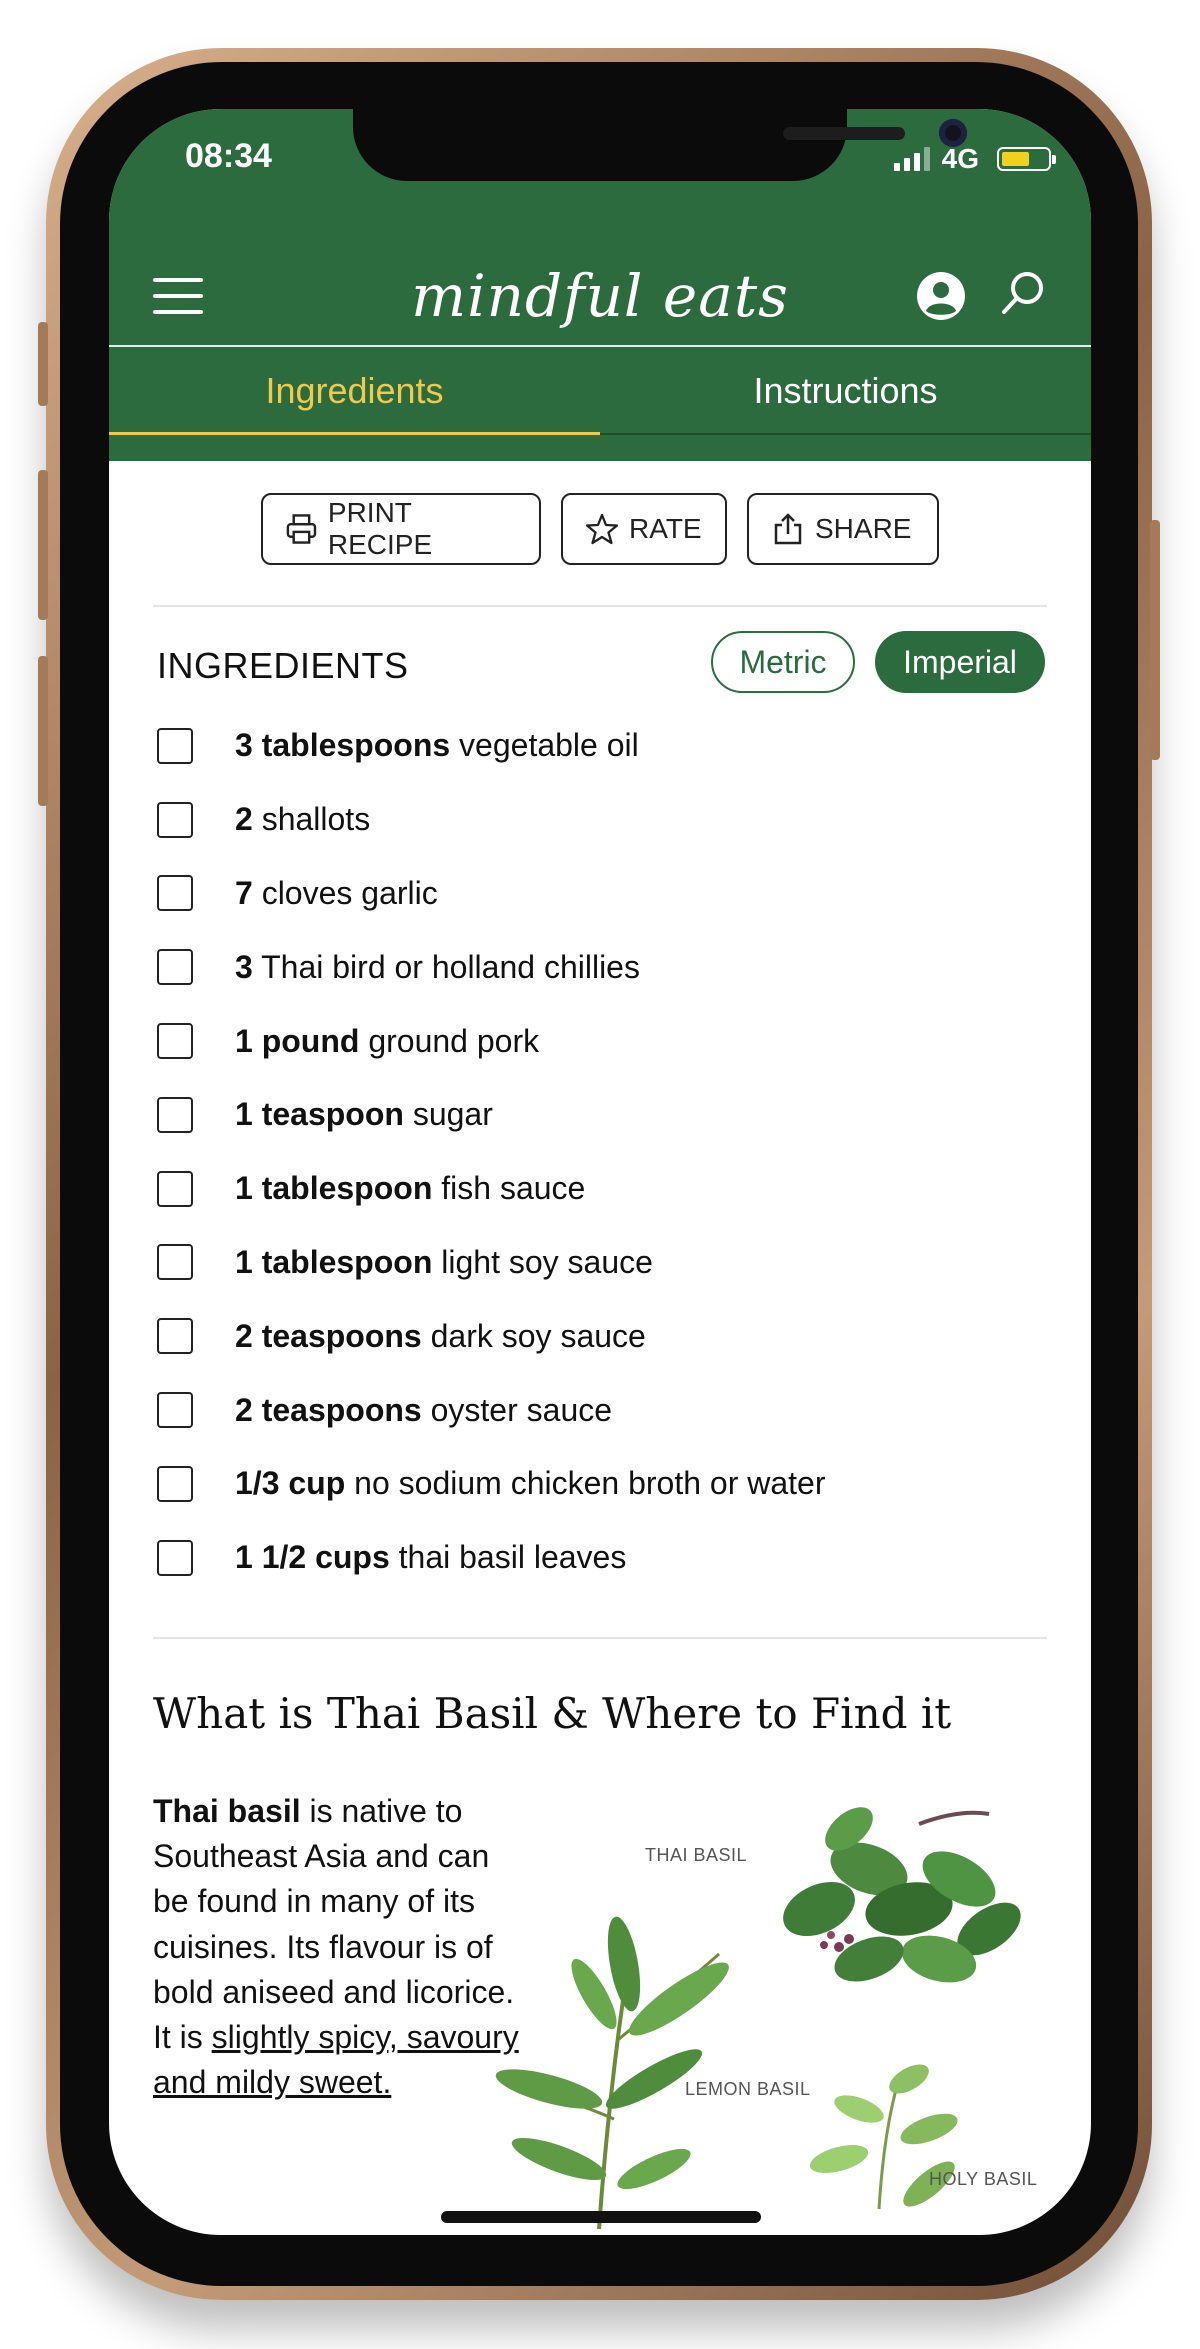  I want to click on recipe-actions: PRINT RECIPE RATE SHARE, so click(600, 529).